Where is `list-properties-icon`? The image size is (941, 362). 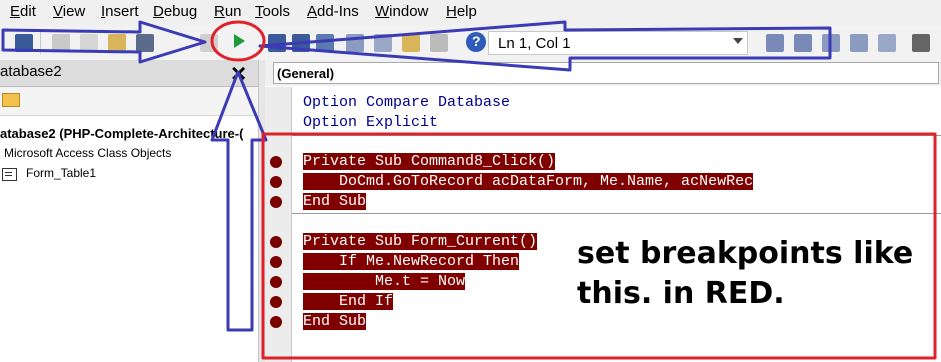 list-properties-icon is located at coordinates (921, 43).